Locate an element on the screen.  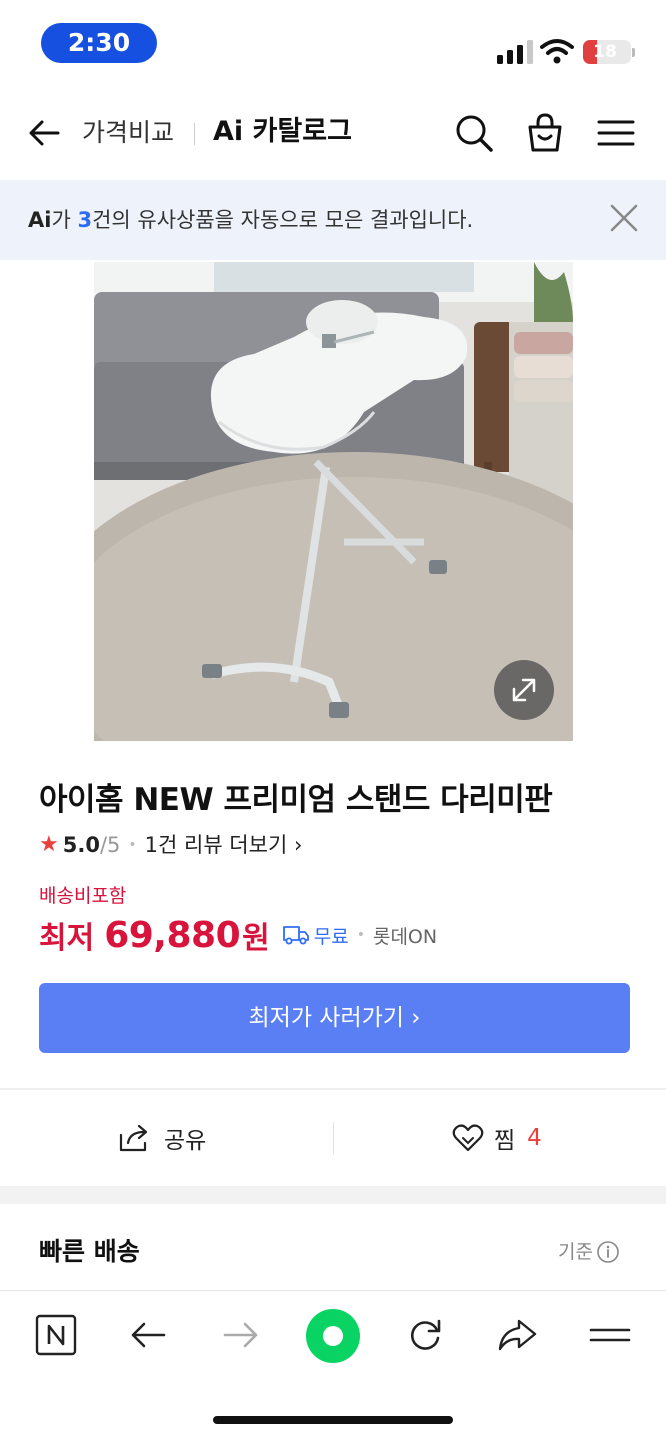
shopping-bag-icon is located at coordinates (545, 133).